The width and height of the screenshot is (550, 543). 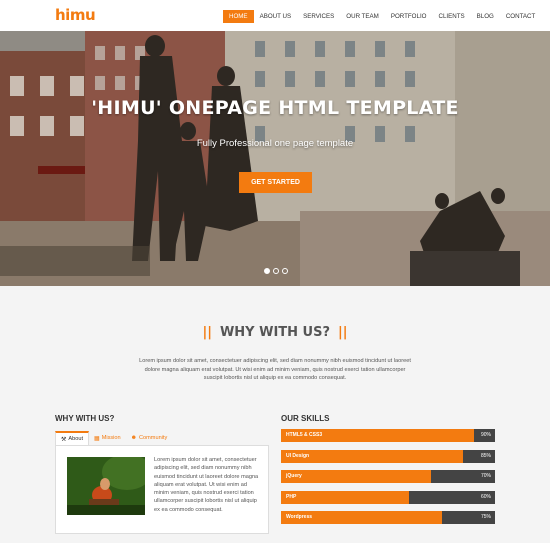 I want to click on nav-contact: CONTACT, so click(x=520, y=16).